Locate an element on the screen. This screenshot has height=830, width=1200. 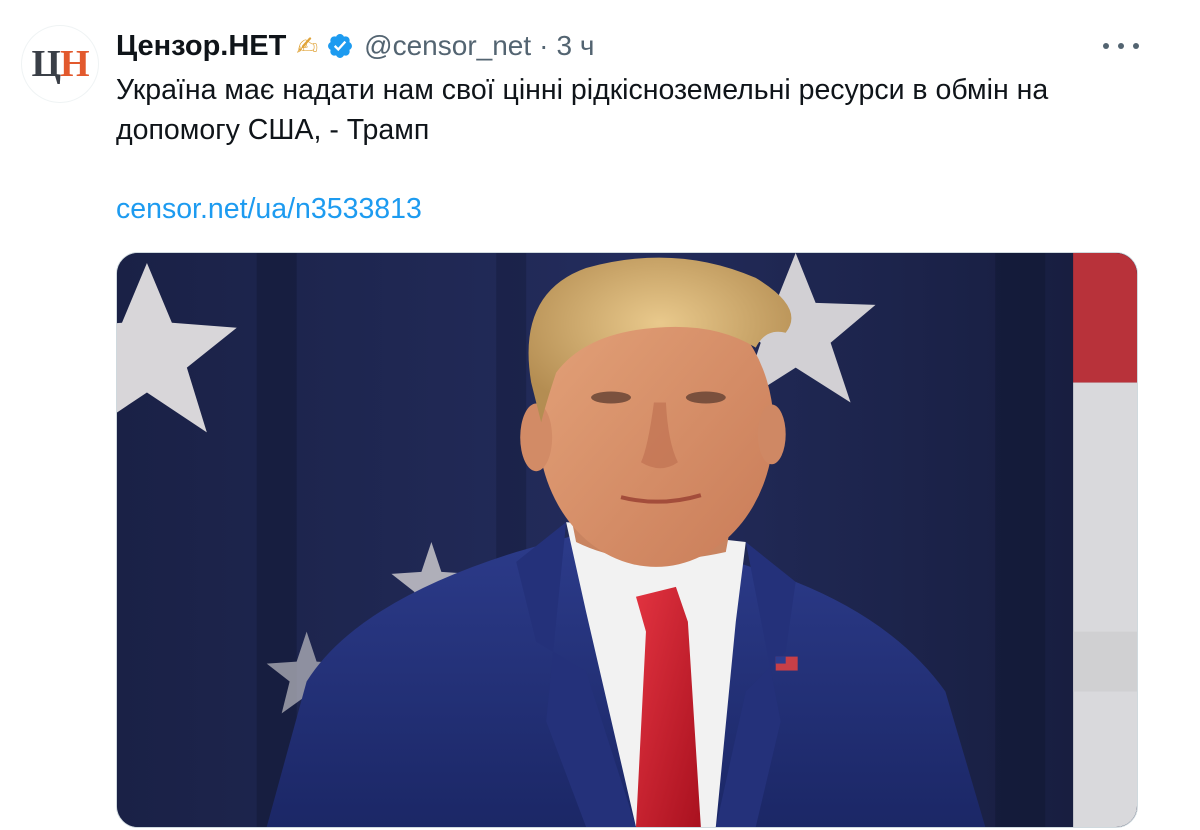
avatar-logo: ЦН is located at coordinates (60, 64).